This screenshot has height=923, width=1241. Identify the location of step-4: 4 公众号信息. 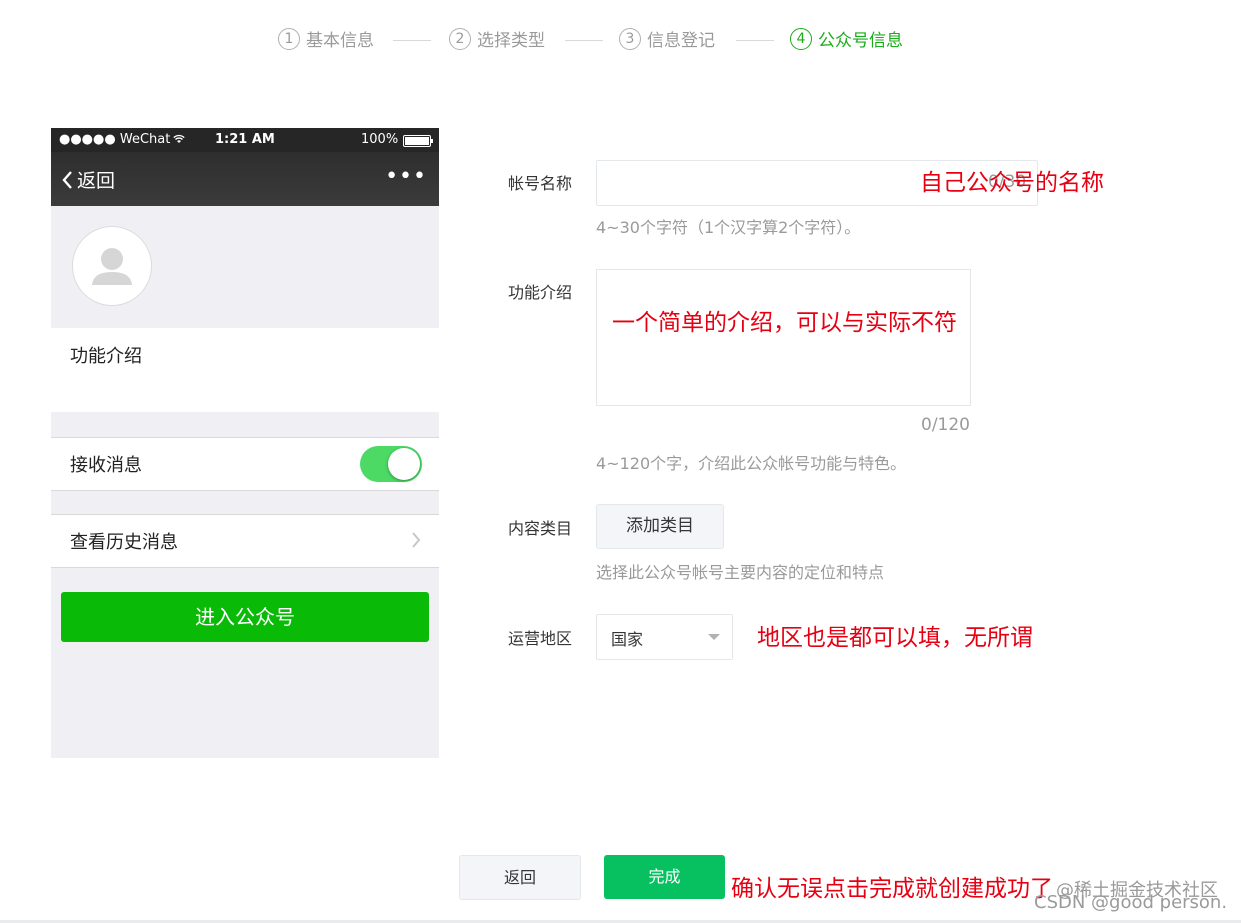
(846, 38).